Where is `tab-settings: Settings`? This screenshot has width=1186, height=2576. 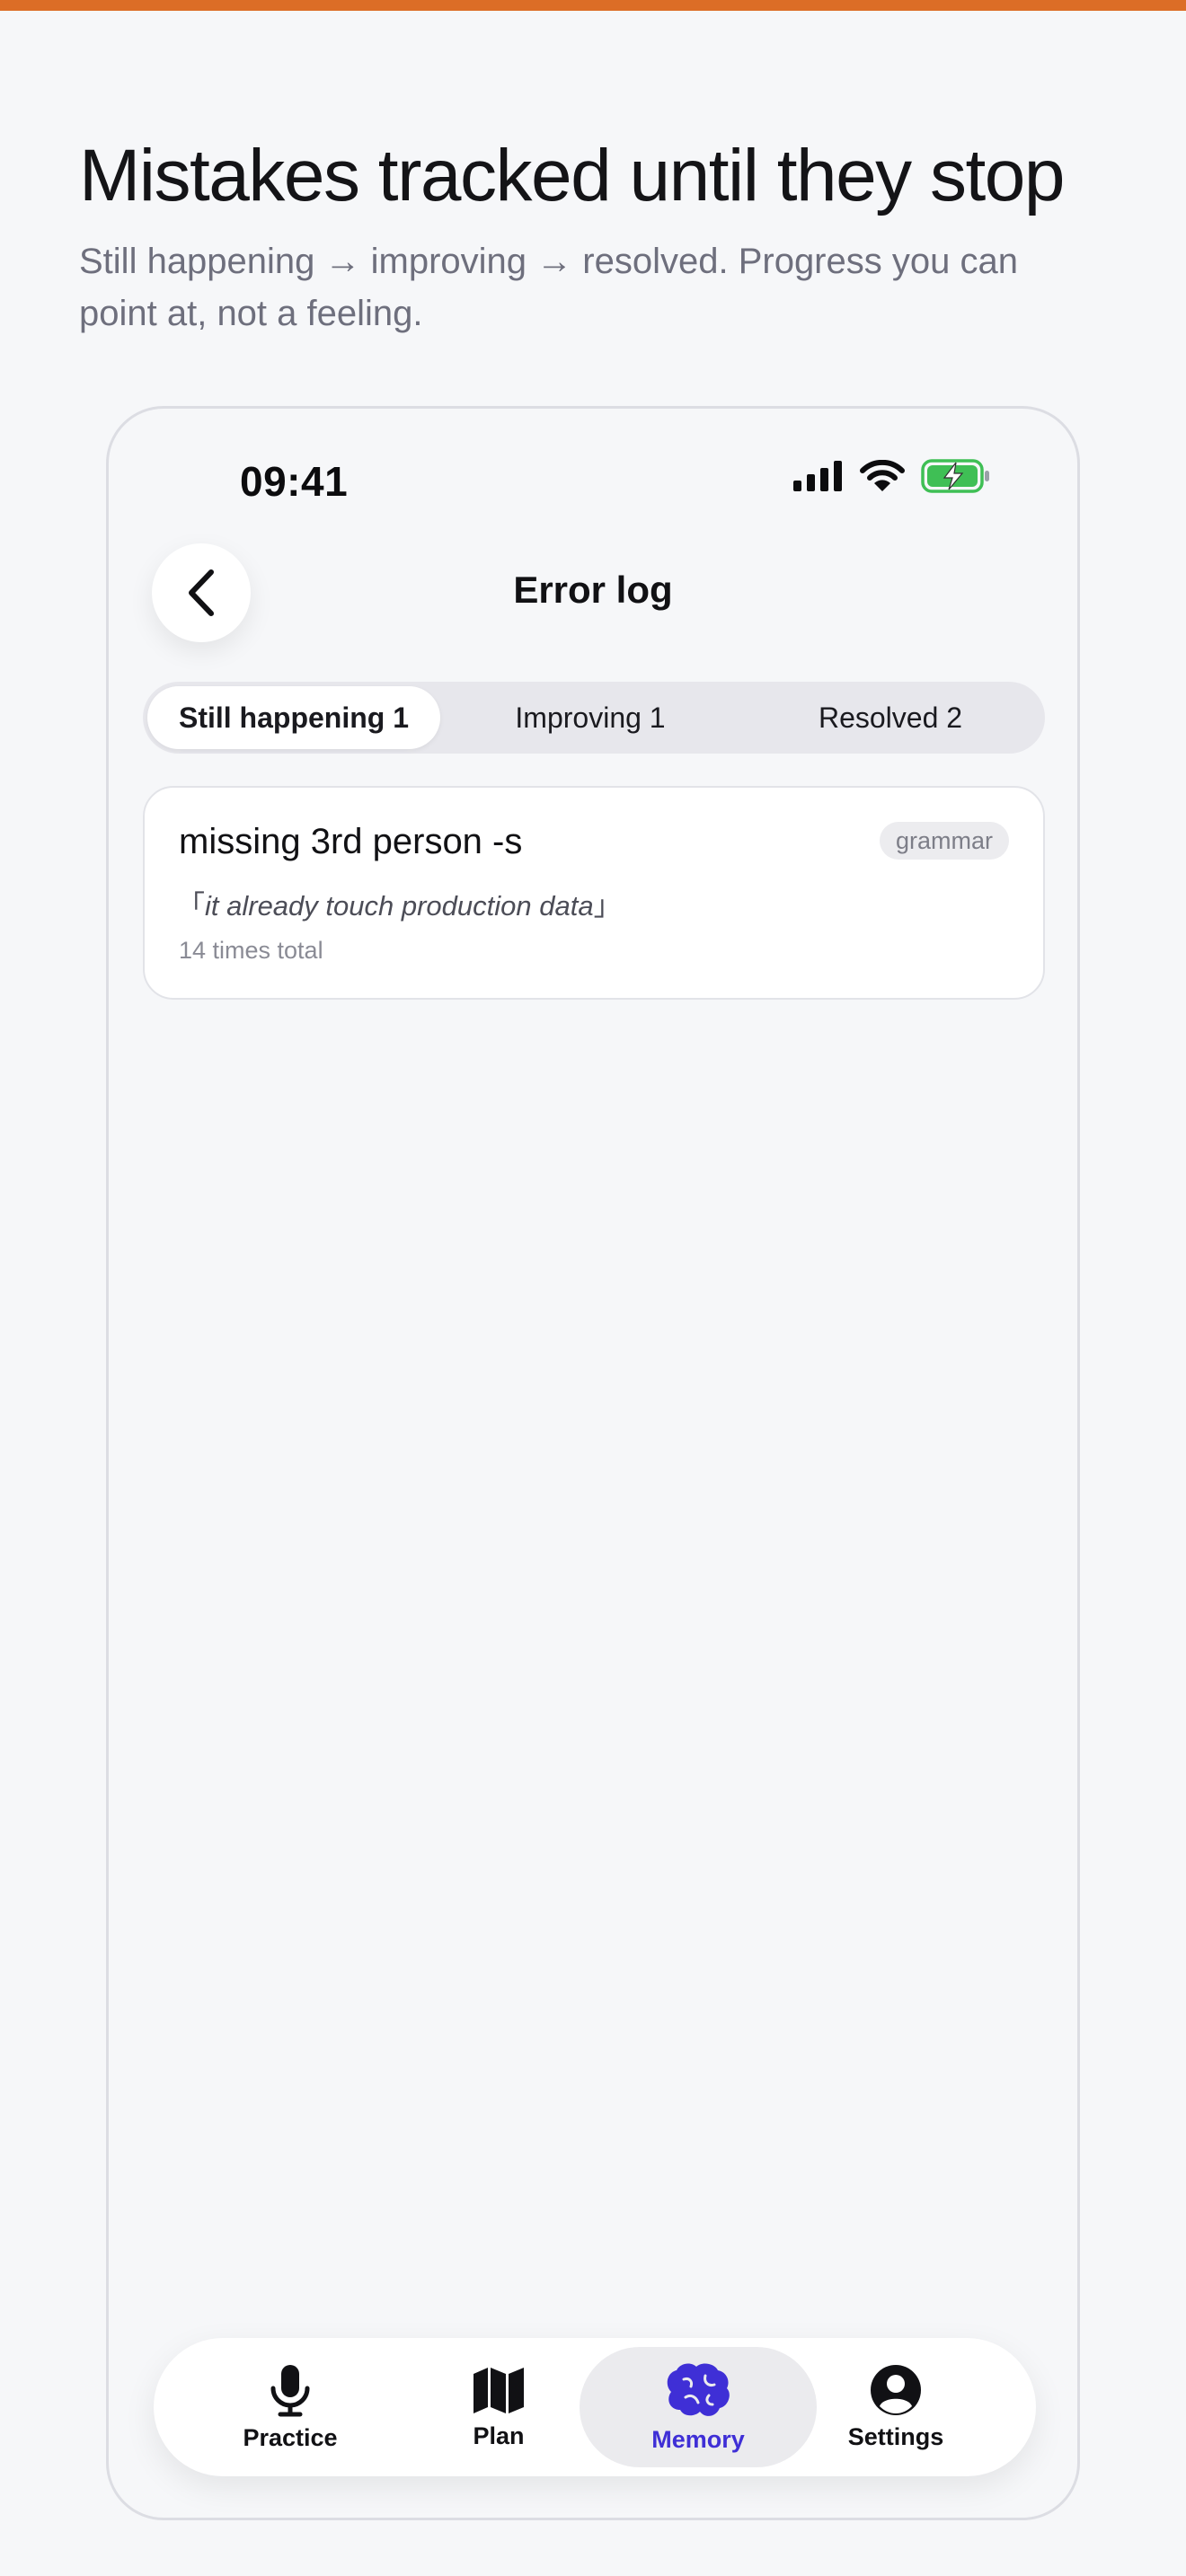
tab-settings: Settings is located at coordinates (895, 2407).